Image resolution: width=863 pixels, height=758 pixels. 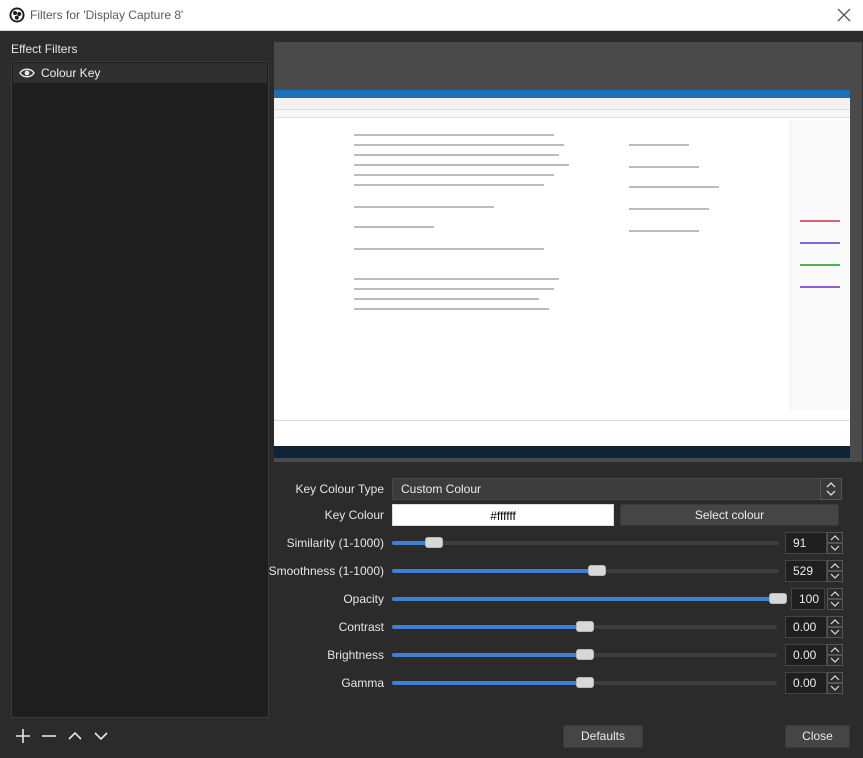 What do you see at coordinates (44, 49) in the screenshot?
I see `effect-filters-header: Effect Filters` at bounding box center [44, 49].